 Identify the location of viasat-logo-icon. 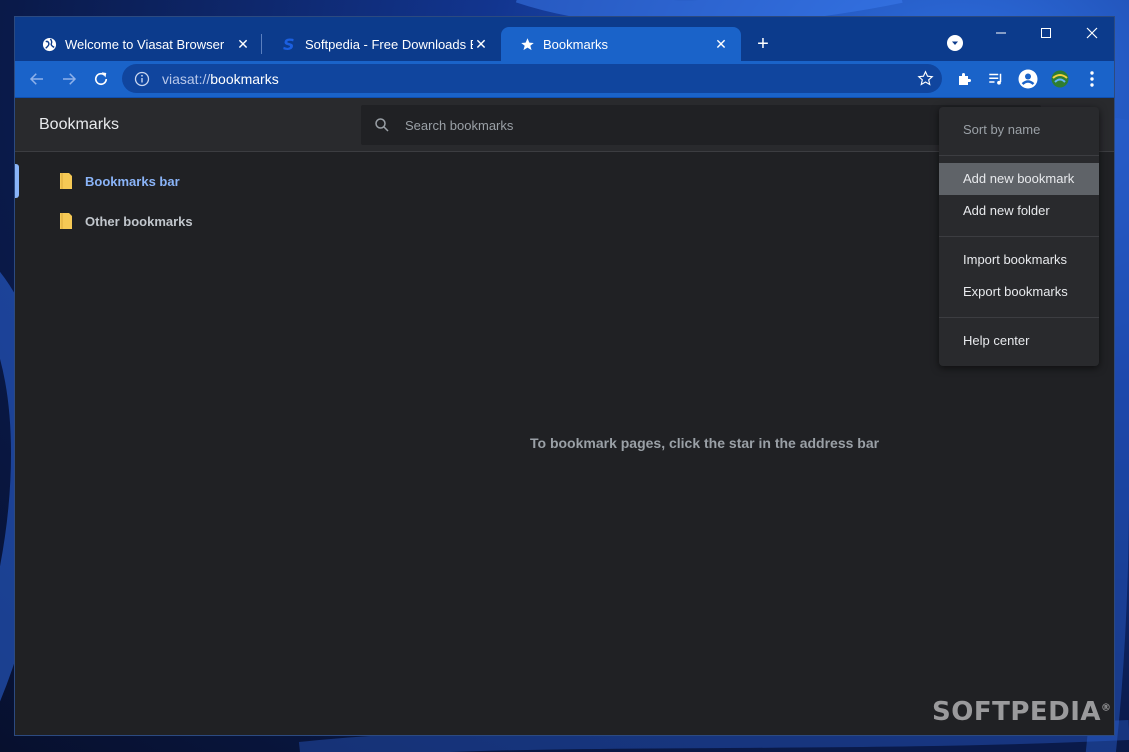
(1060, 79).